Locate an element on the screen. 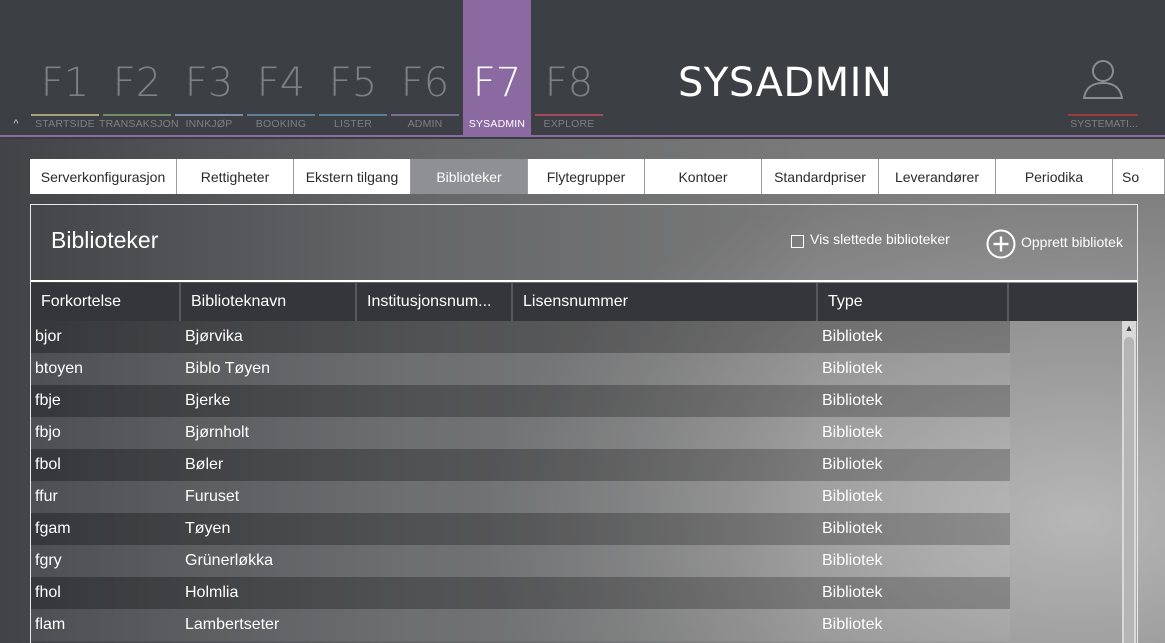 The width and height of the screenshot is (1165, 643). user-accent-line is located at coordinates (1103, 115).